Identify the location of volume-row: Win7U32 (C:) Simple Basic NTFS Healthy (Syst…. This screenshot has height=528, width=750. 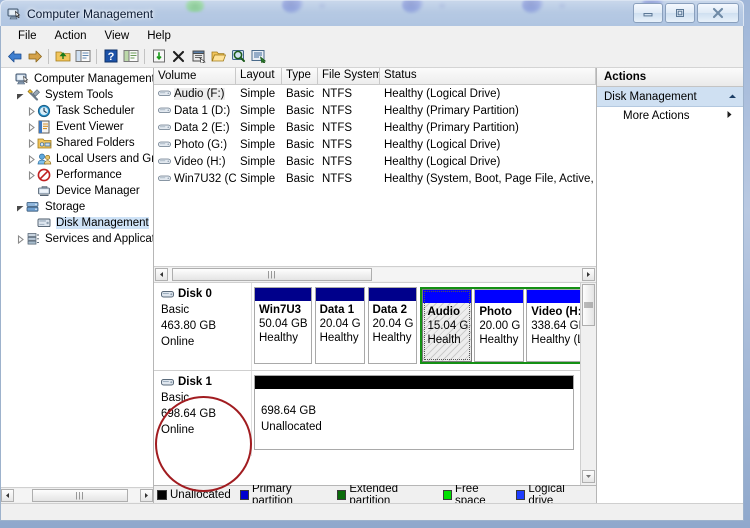
(375, 178).